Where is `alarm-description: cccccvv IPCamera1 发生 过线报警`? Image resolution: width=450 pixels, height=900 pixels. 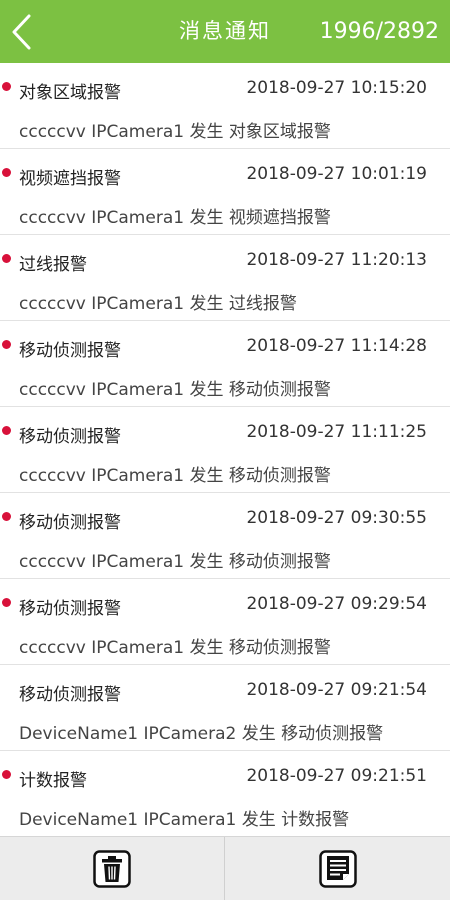
alarm-description: cccccvv IPCamera1 发生 过线报警 is located at coordinates (158, 304).